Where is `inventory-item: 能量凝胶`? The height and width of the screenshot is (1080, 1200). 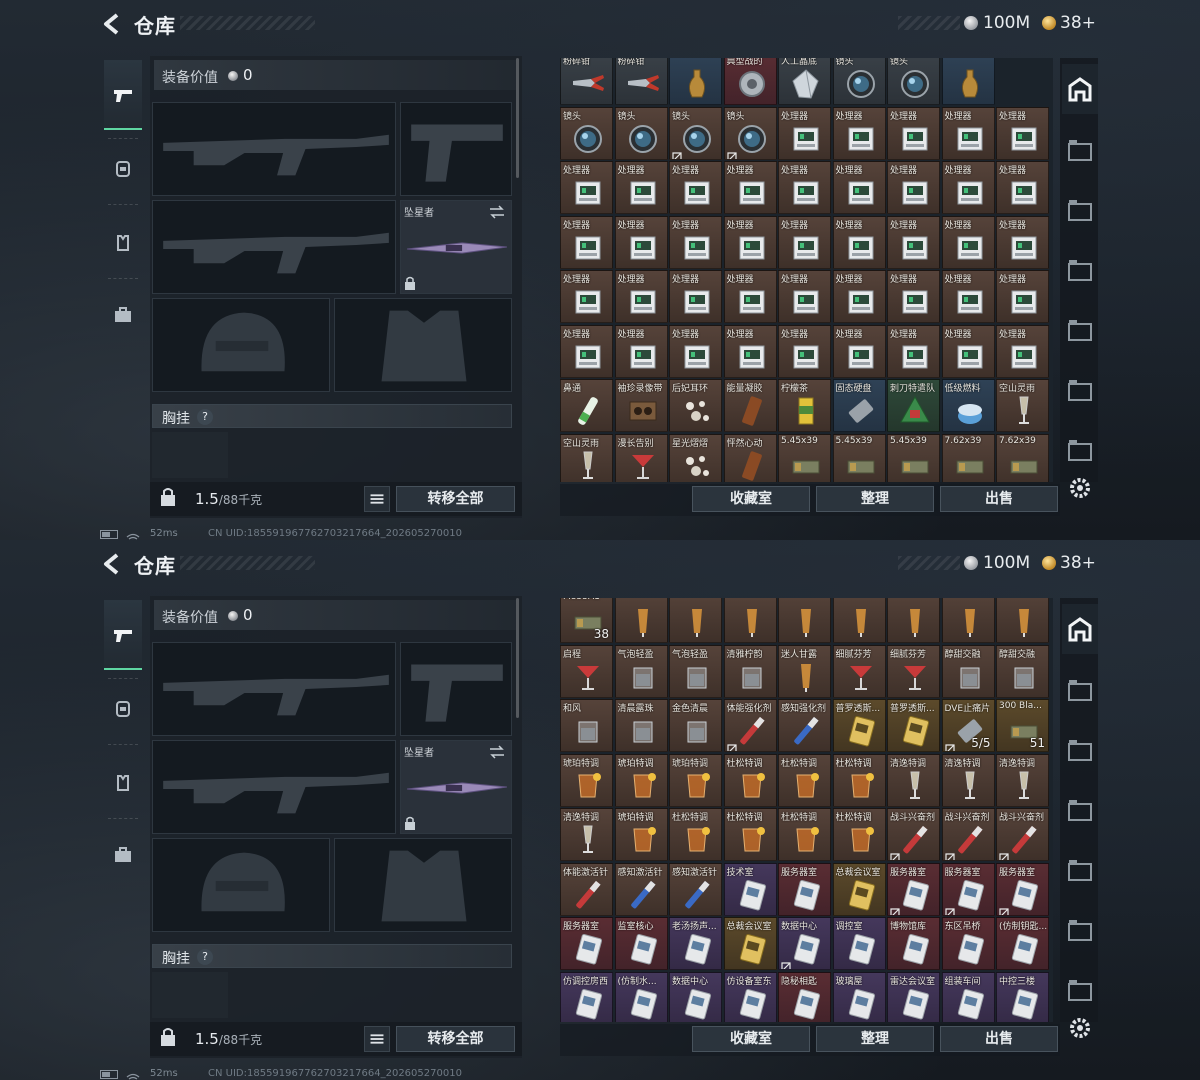
inventory-item: 能量凝胶 is located at coordinates (750, 405).